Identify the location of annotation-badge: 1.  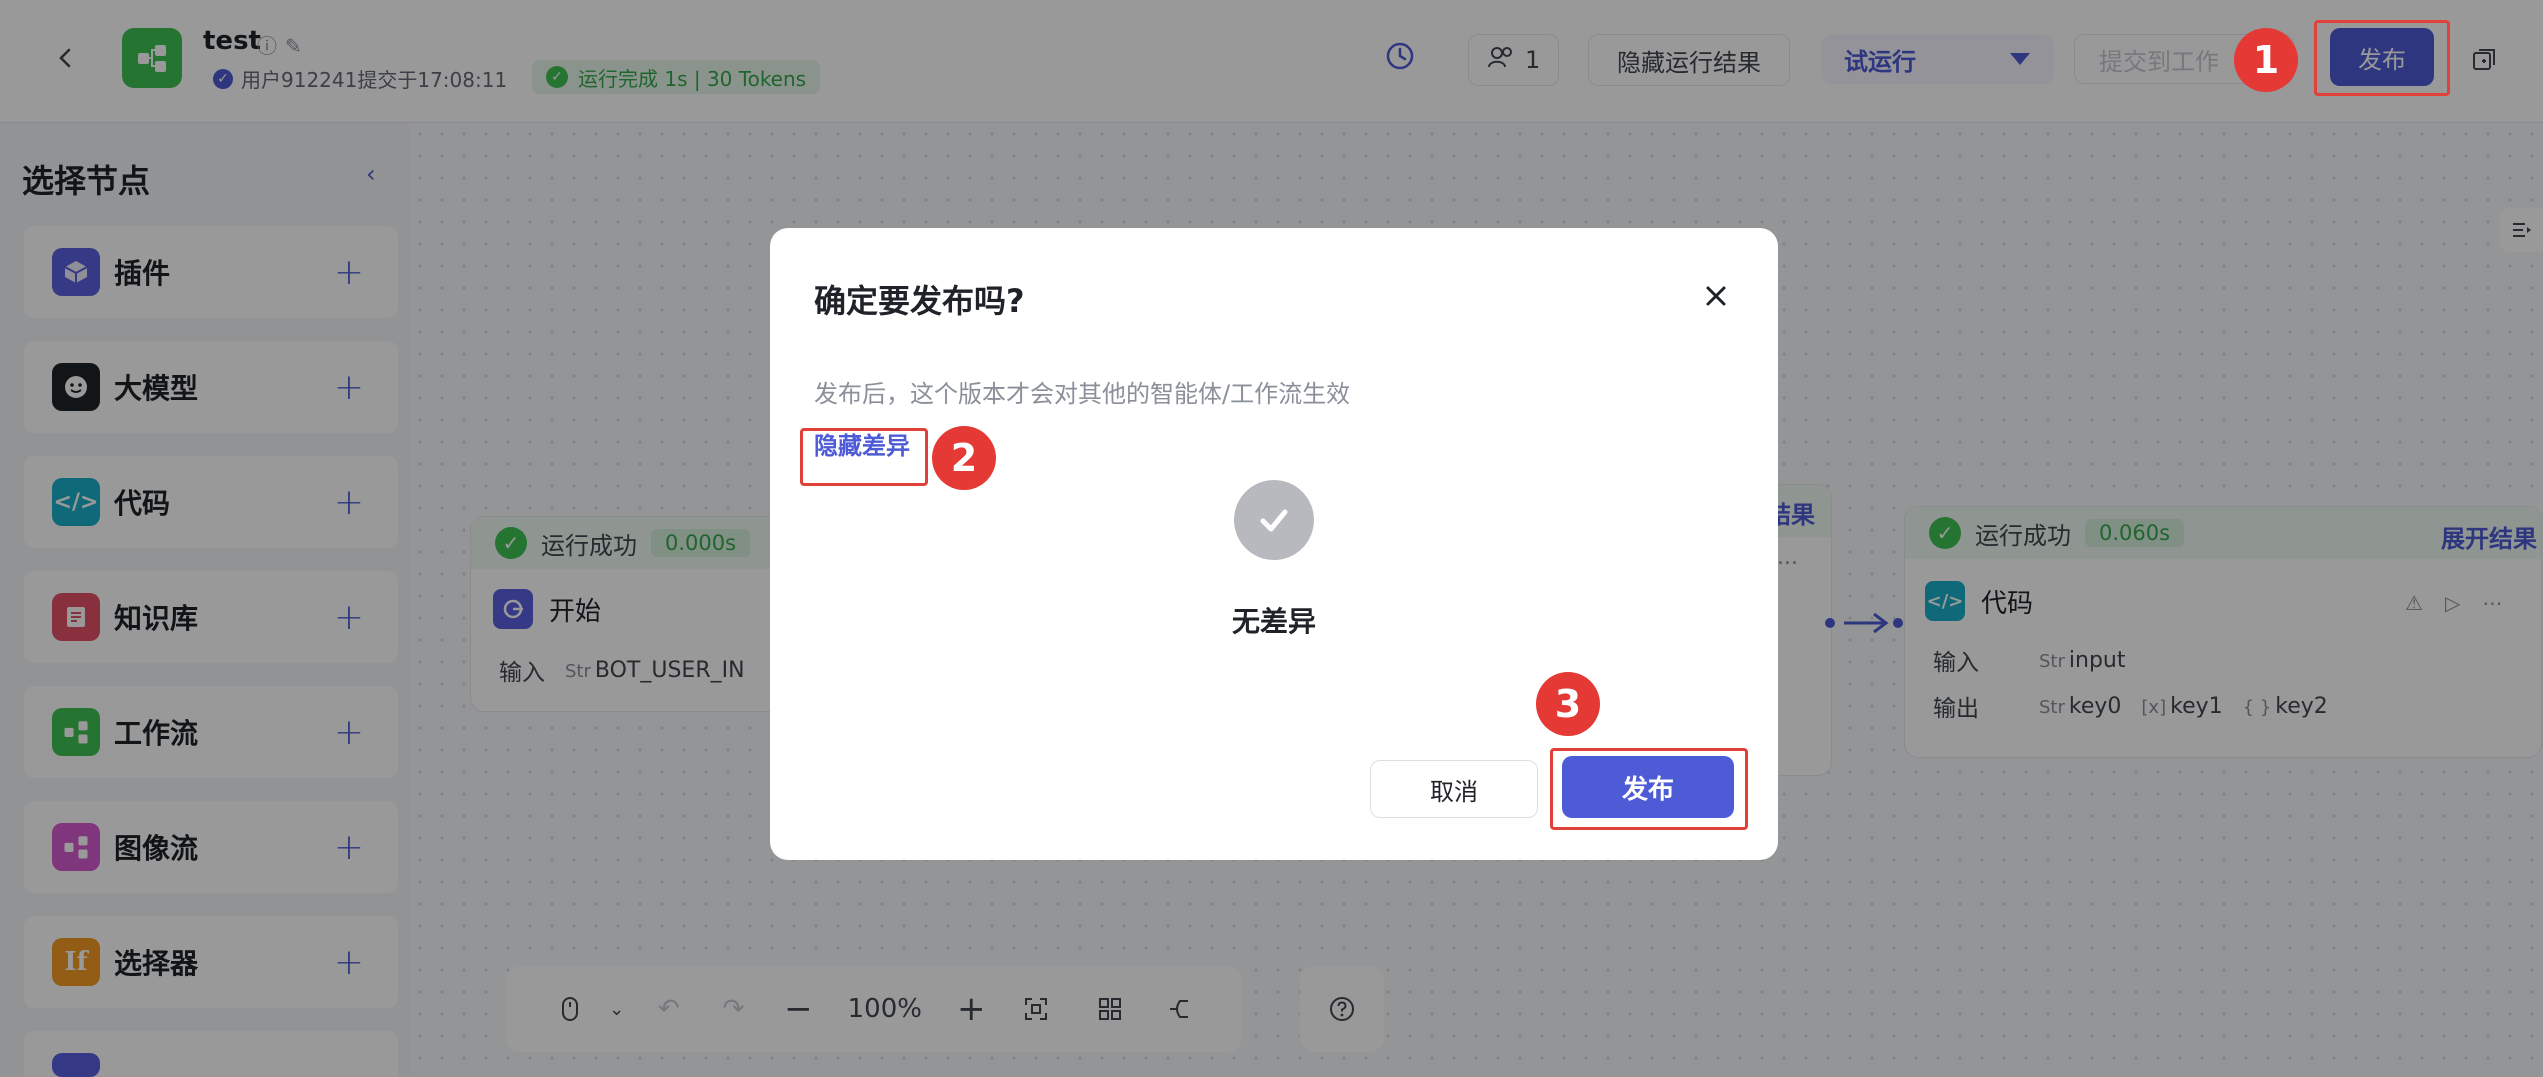
(2266, 60).